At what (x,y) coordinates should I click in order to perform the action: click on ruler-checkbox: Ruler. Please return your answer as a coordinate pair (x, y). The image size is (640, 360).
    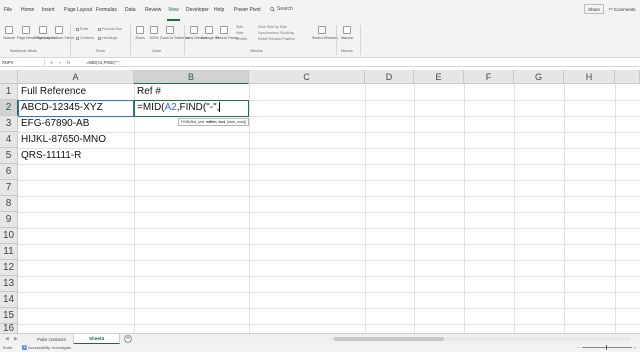
    Looking at the image, I should click on (82, 29).